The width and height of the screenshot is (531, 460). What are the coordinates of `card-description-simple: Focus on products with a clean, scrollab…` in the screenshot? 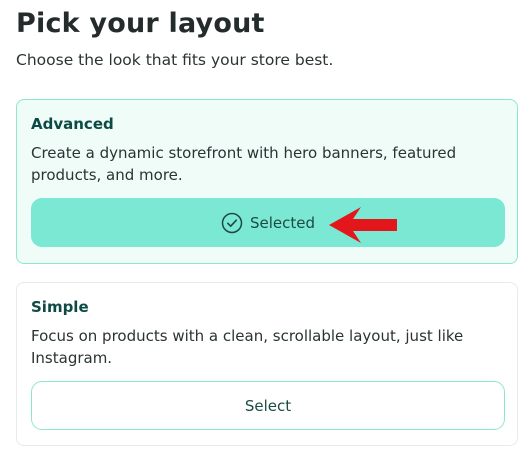 It's located at (247, 347).